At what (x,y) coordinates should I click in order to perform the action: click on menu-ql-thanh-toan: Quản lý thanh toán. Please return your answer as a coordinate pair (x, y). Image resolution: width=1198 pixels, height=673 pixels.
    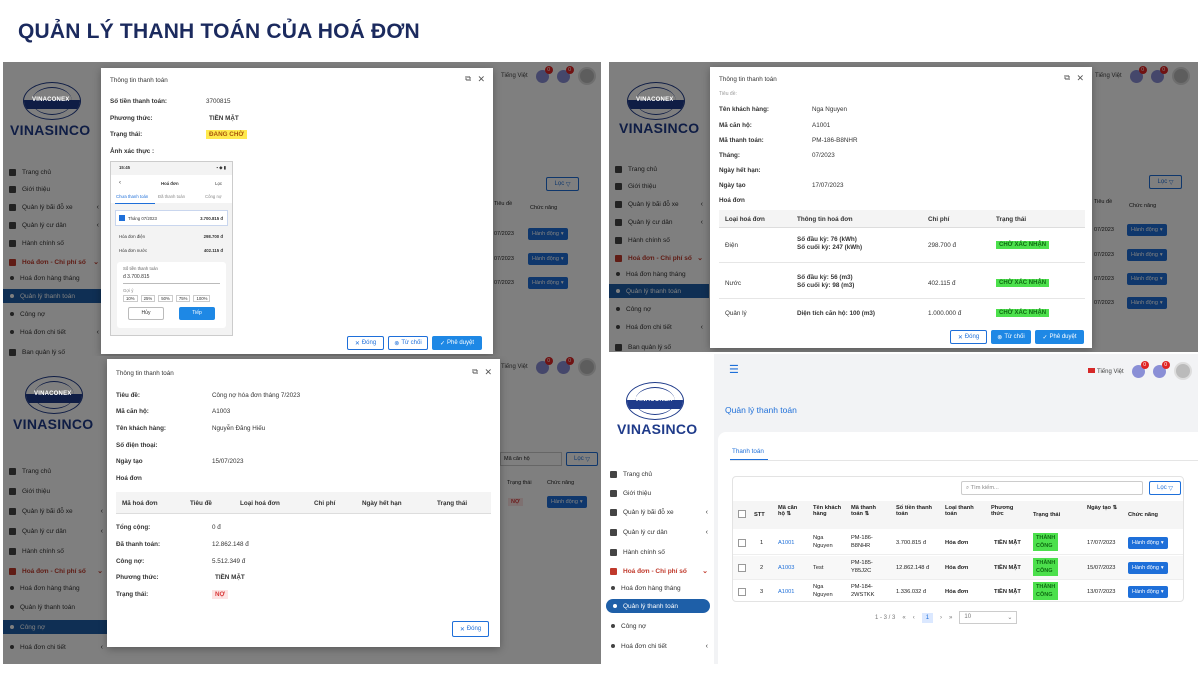
    Looking at the image, I should click on (658, 606).